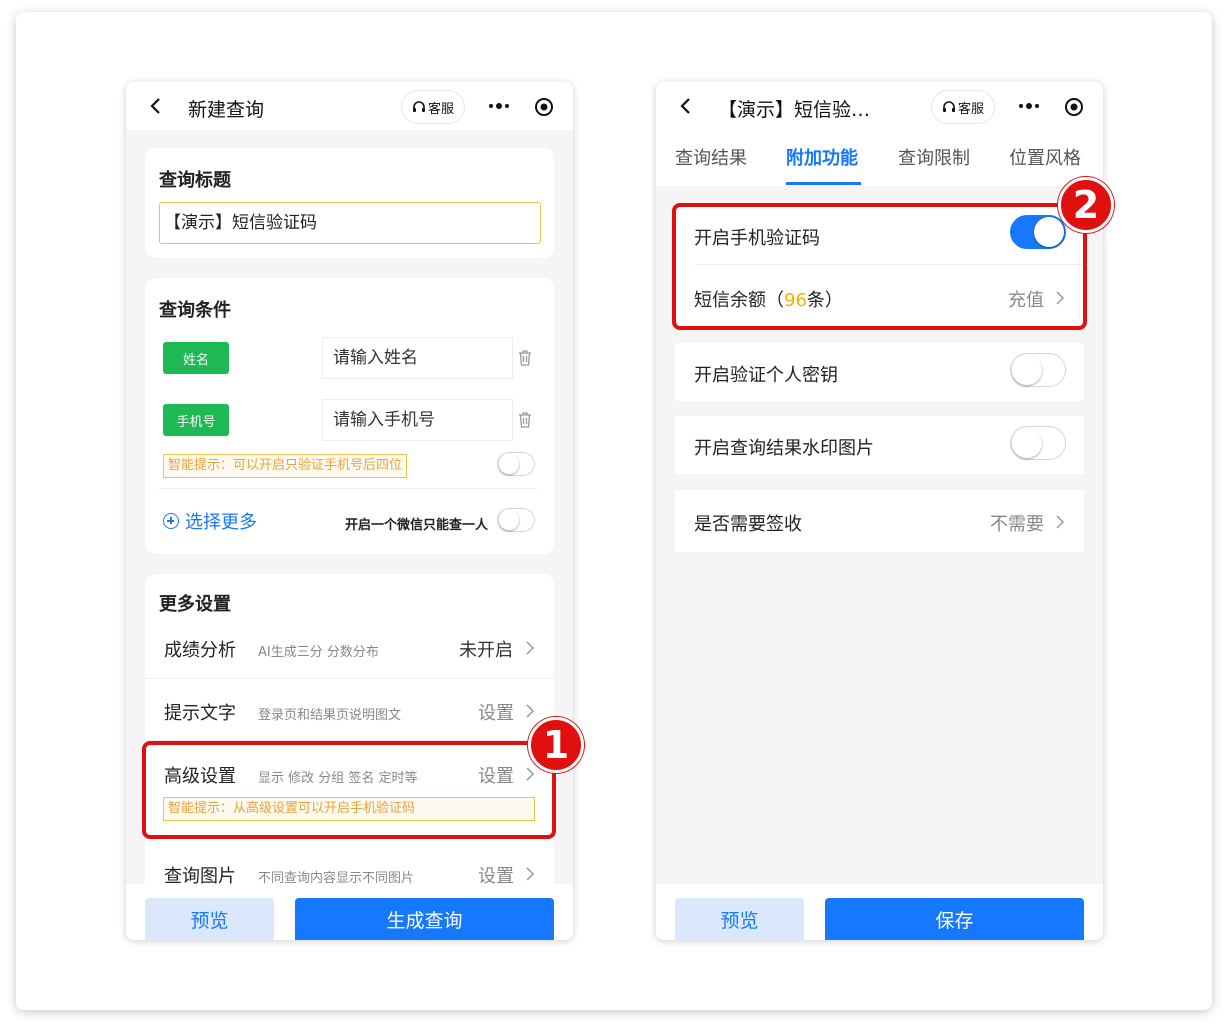 This screenshot has width=1228, height=1030. I want to click on phone-input: 请输入手机号, so click(417, 420).